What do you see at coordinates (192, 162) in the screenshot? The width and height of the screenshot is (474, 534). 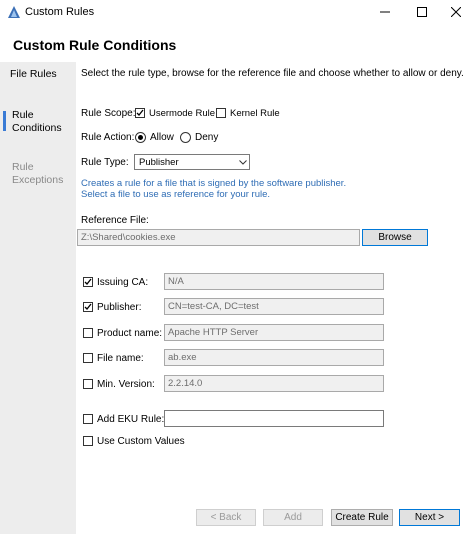 I see `rule-type-select: Publisher` at bounding box center [192, 162].